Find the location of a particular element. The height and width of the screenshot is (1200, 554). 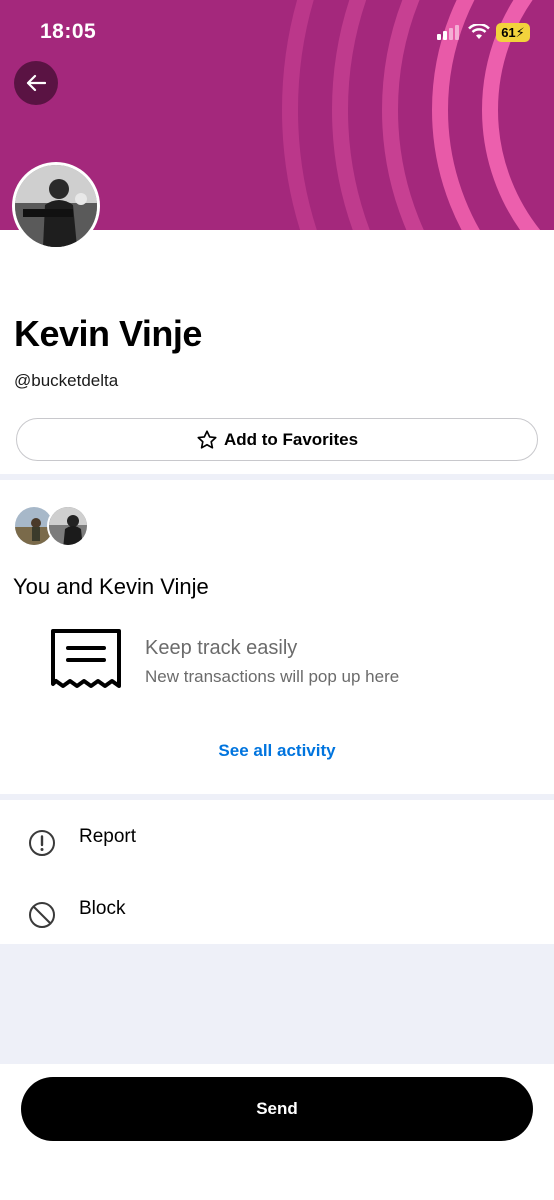

block-row: Block is located at coordinates (277, 914).